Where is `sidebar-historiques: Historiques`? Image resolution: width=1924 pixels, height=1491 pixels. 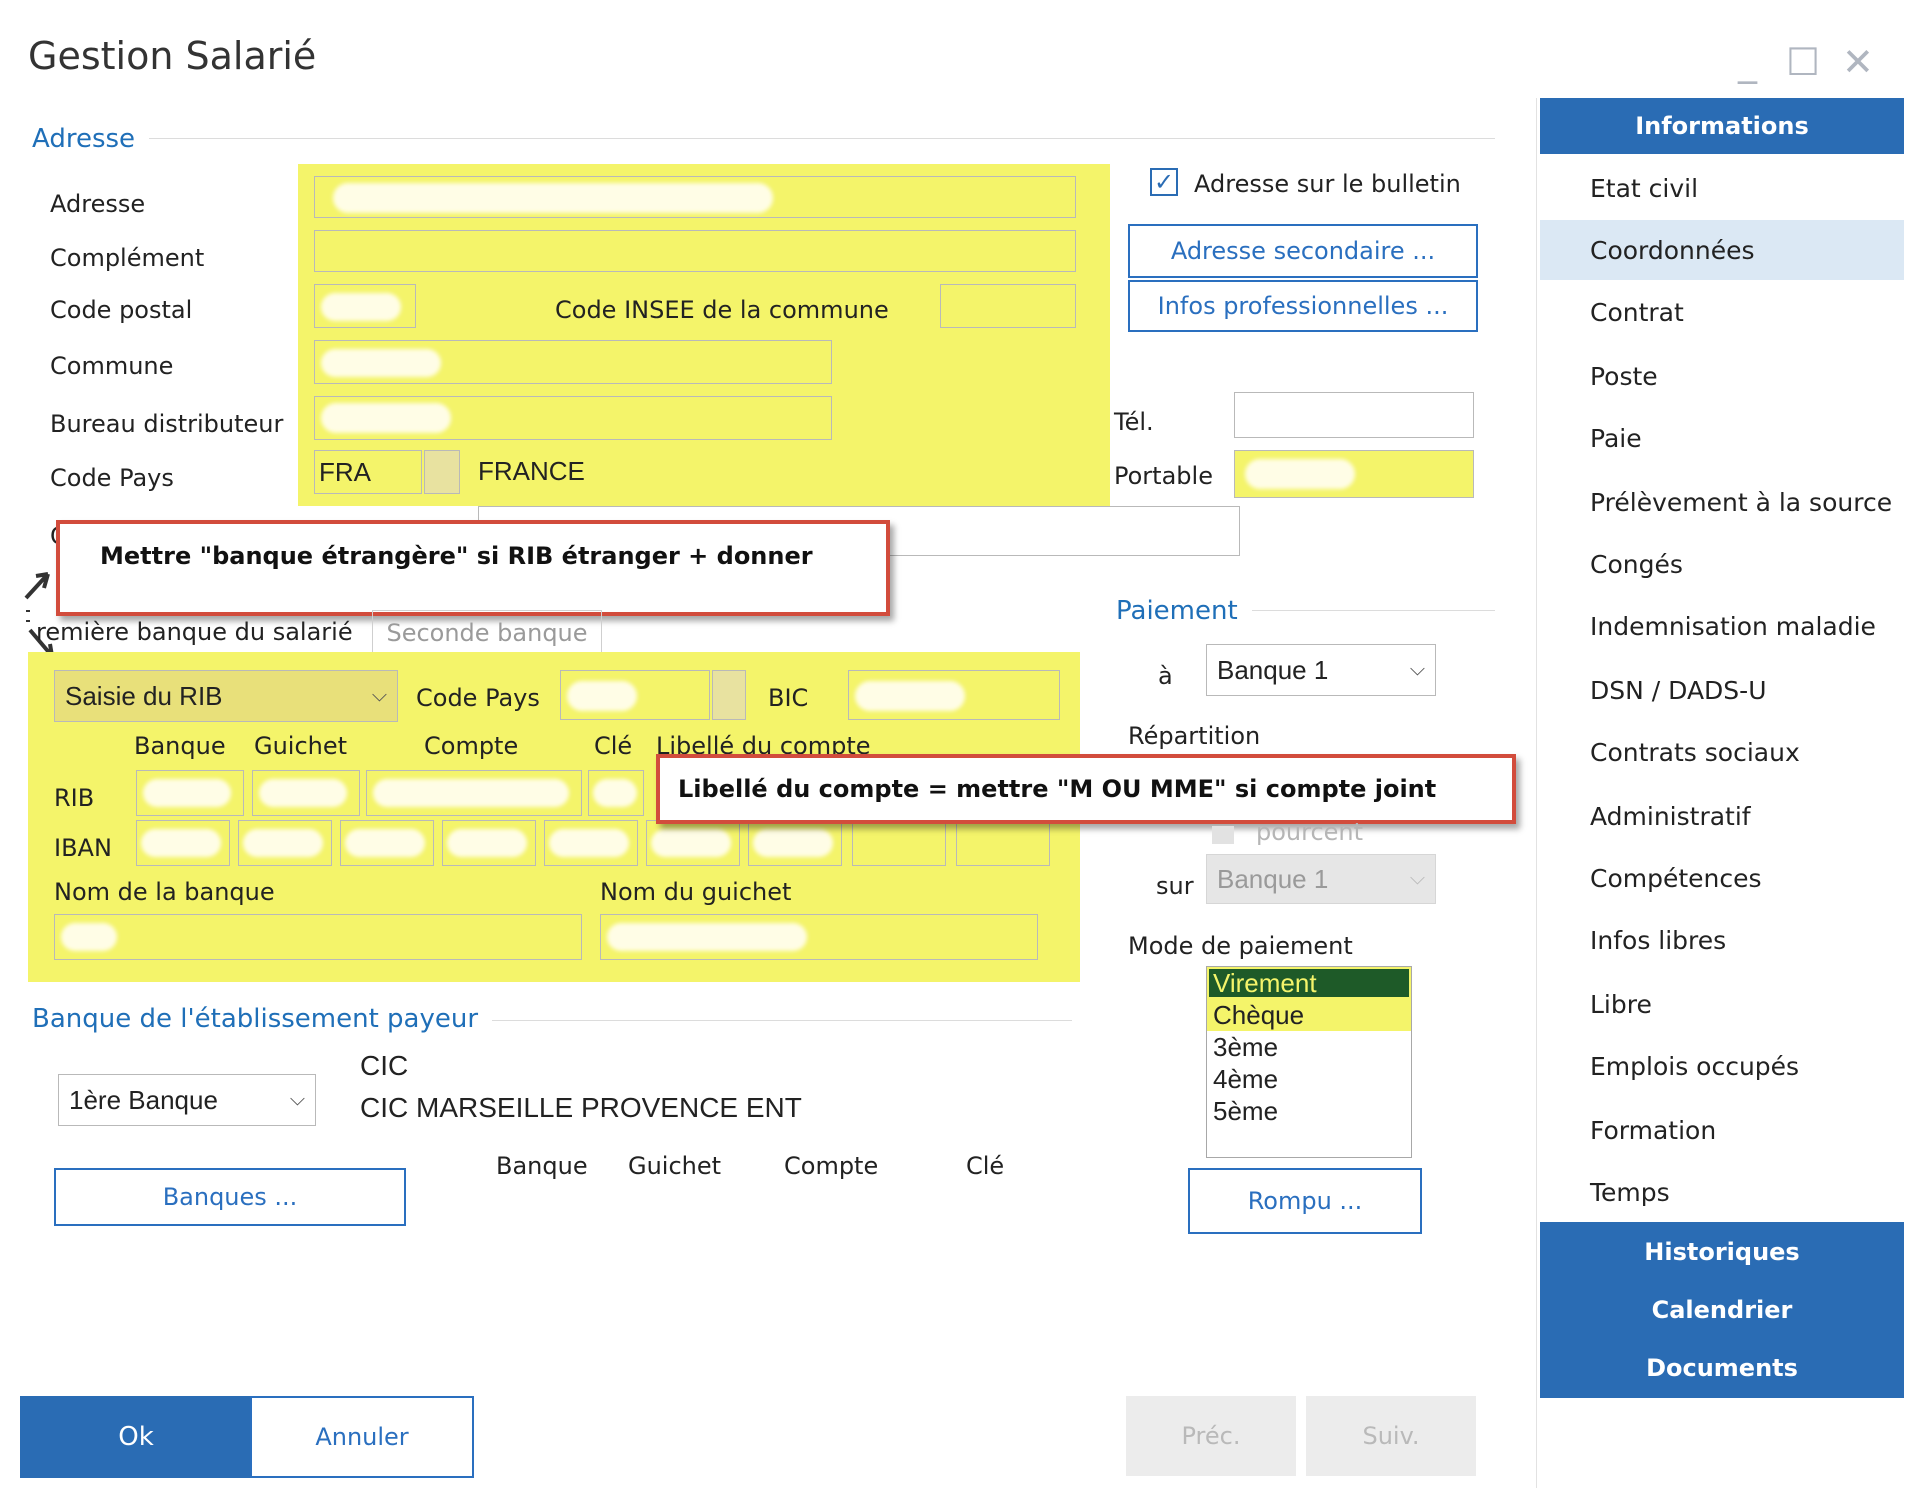 sidebar-historiques: Historiques is located at coordinates (1722, 1252).